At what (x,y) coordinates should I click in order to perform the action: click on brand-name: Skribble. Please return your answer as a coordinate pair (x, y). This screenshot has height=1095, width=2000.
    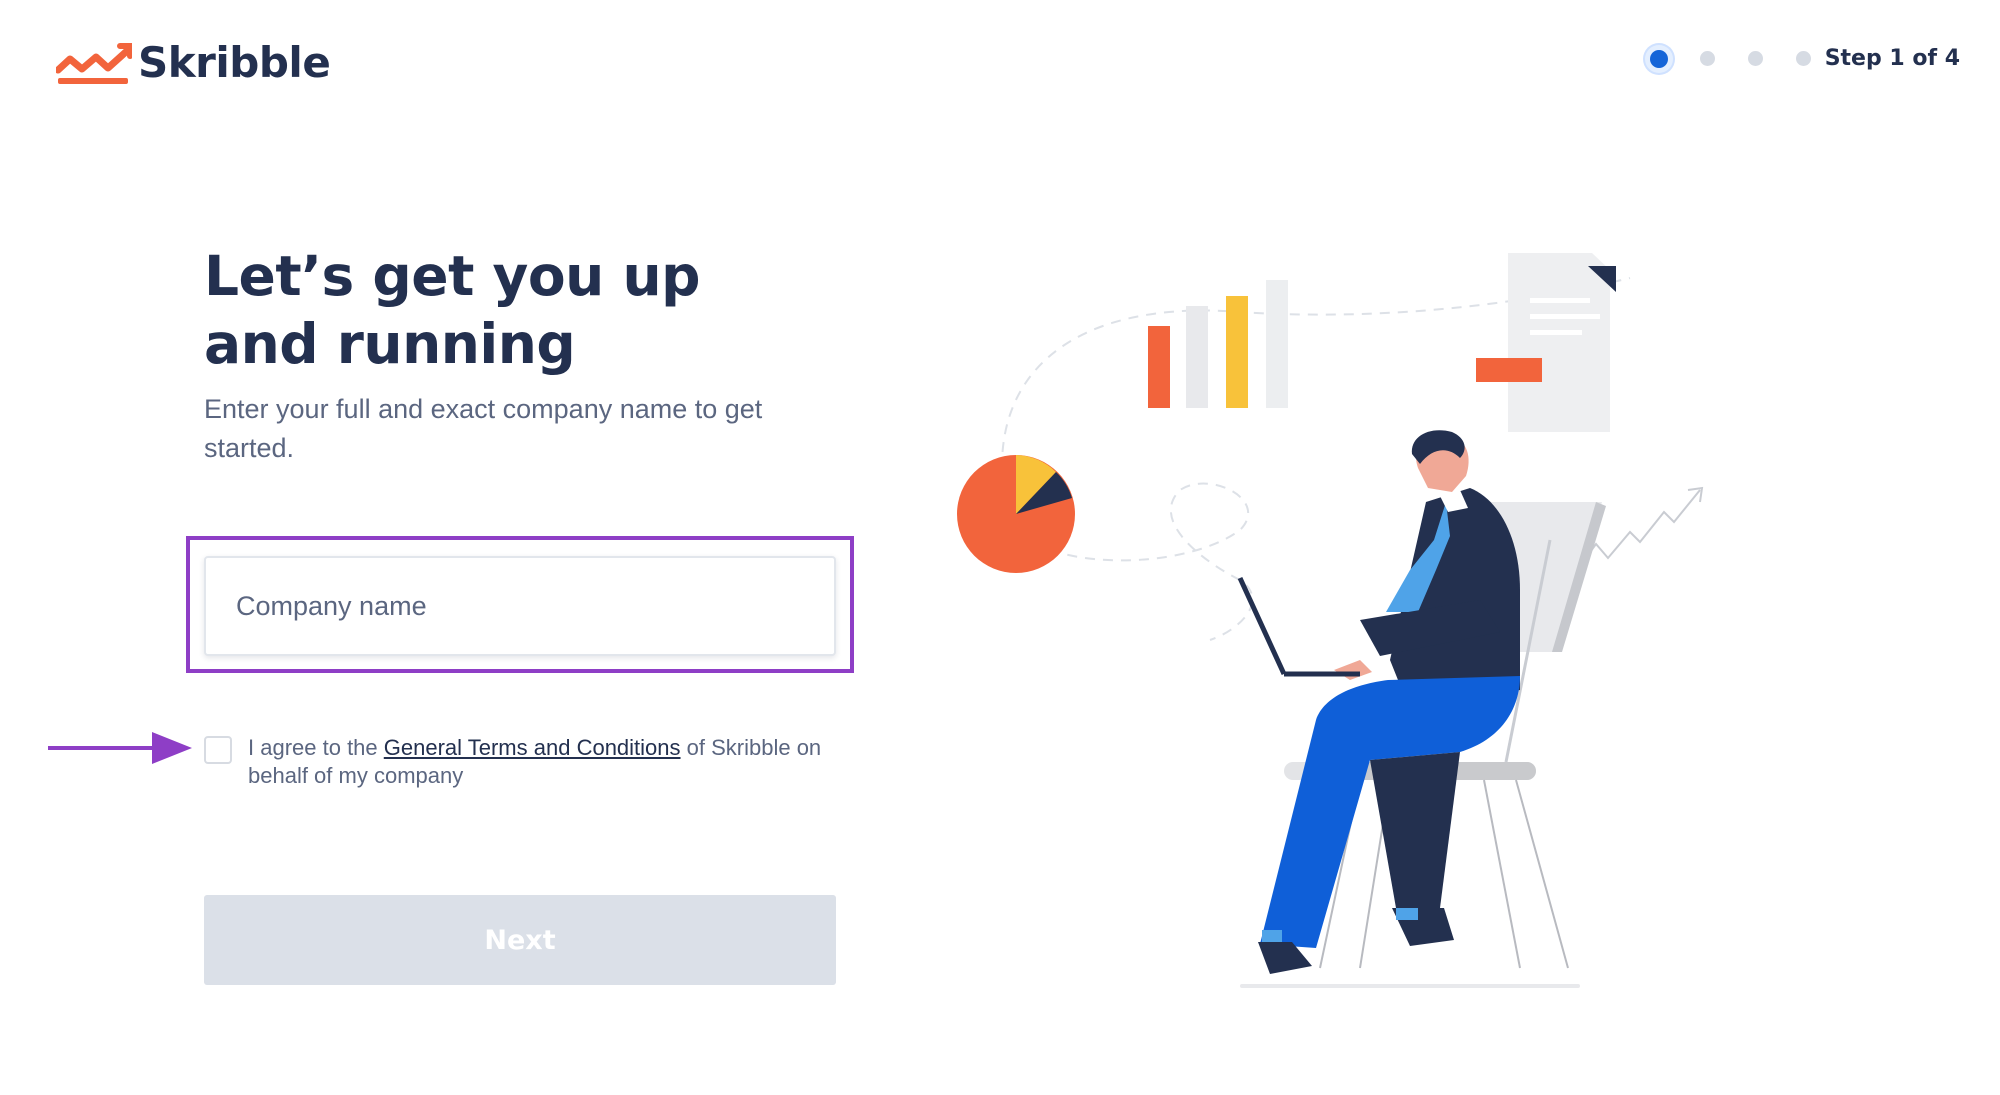
    Looking at the image, I should click on (234, 62).